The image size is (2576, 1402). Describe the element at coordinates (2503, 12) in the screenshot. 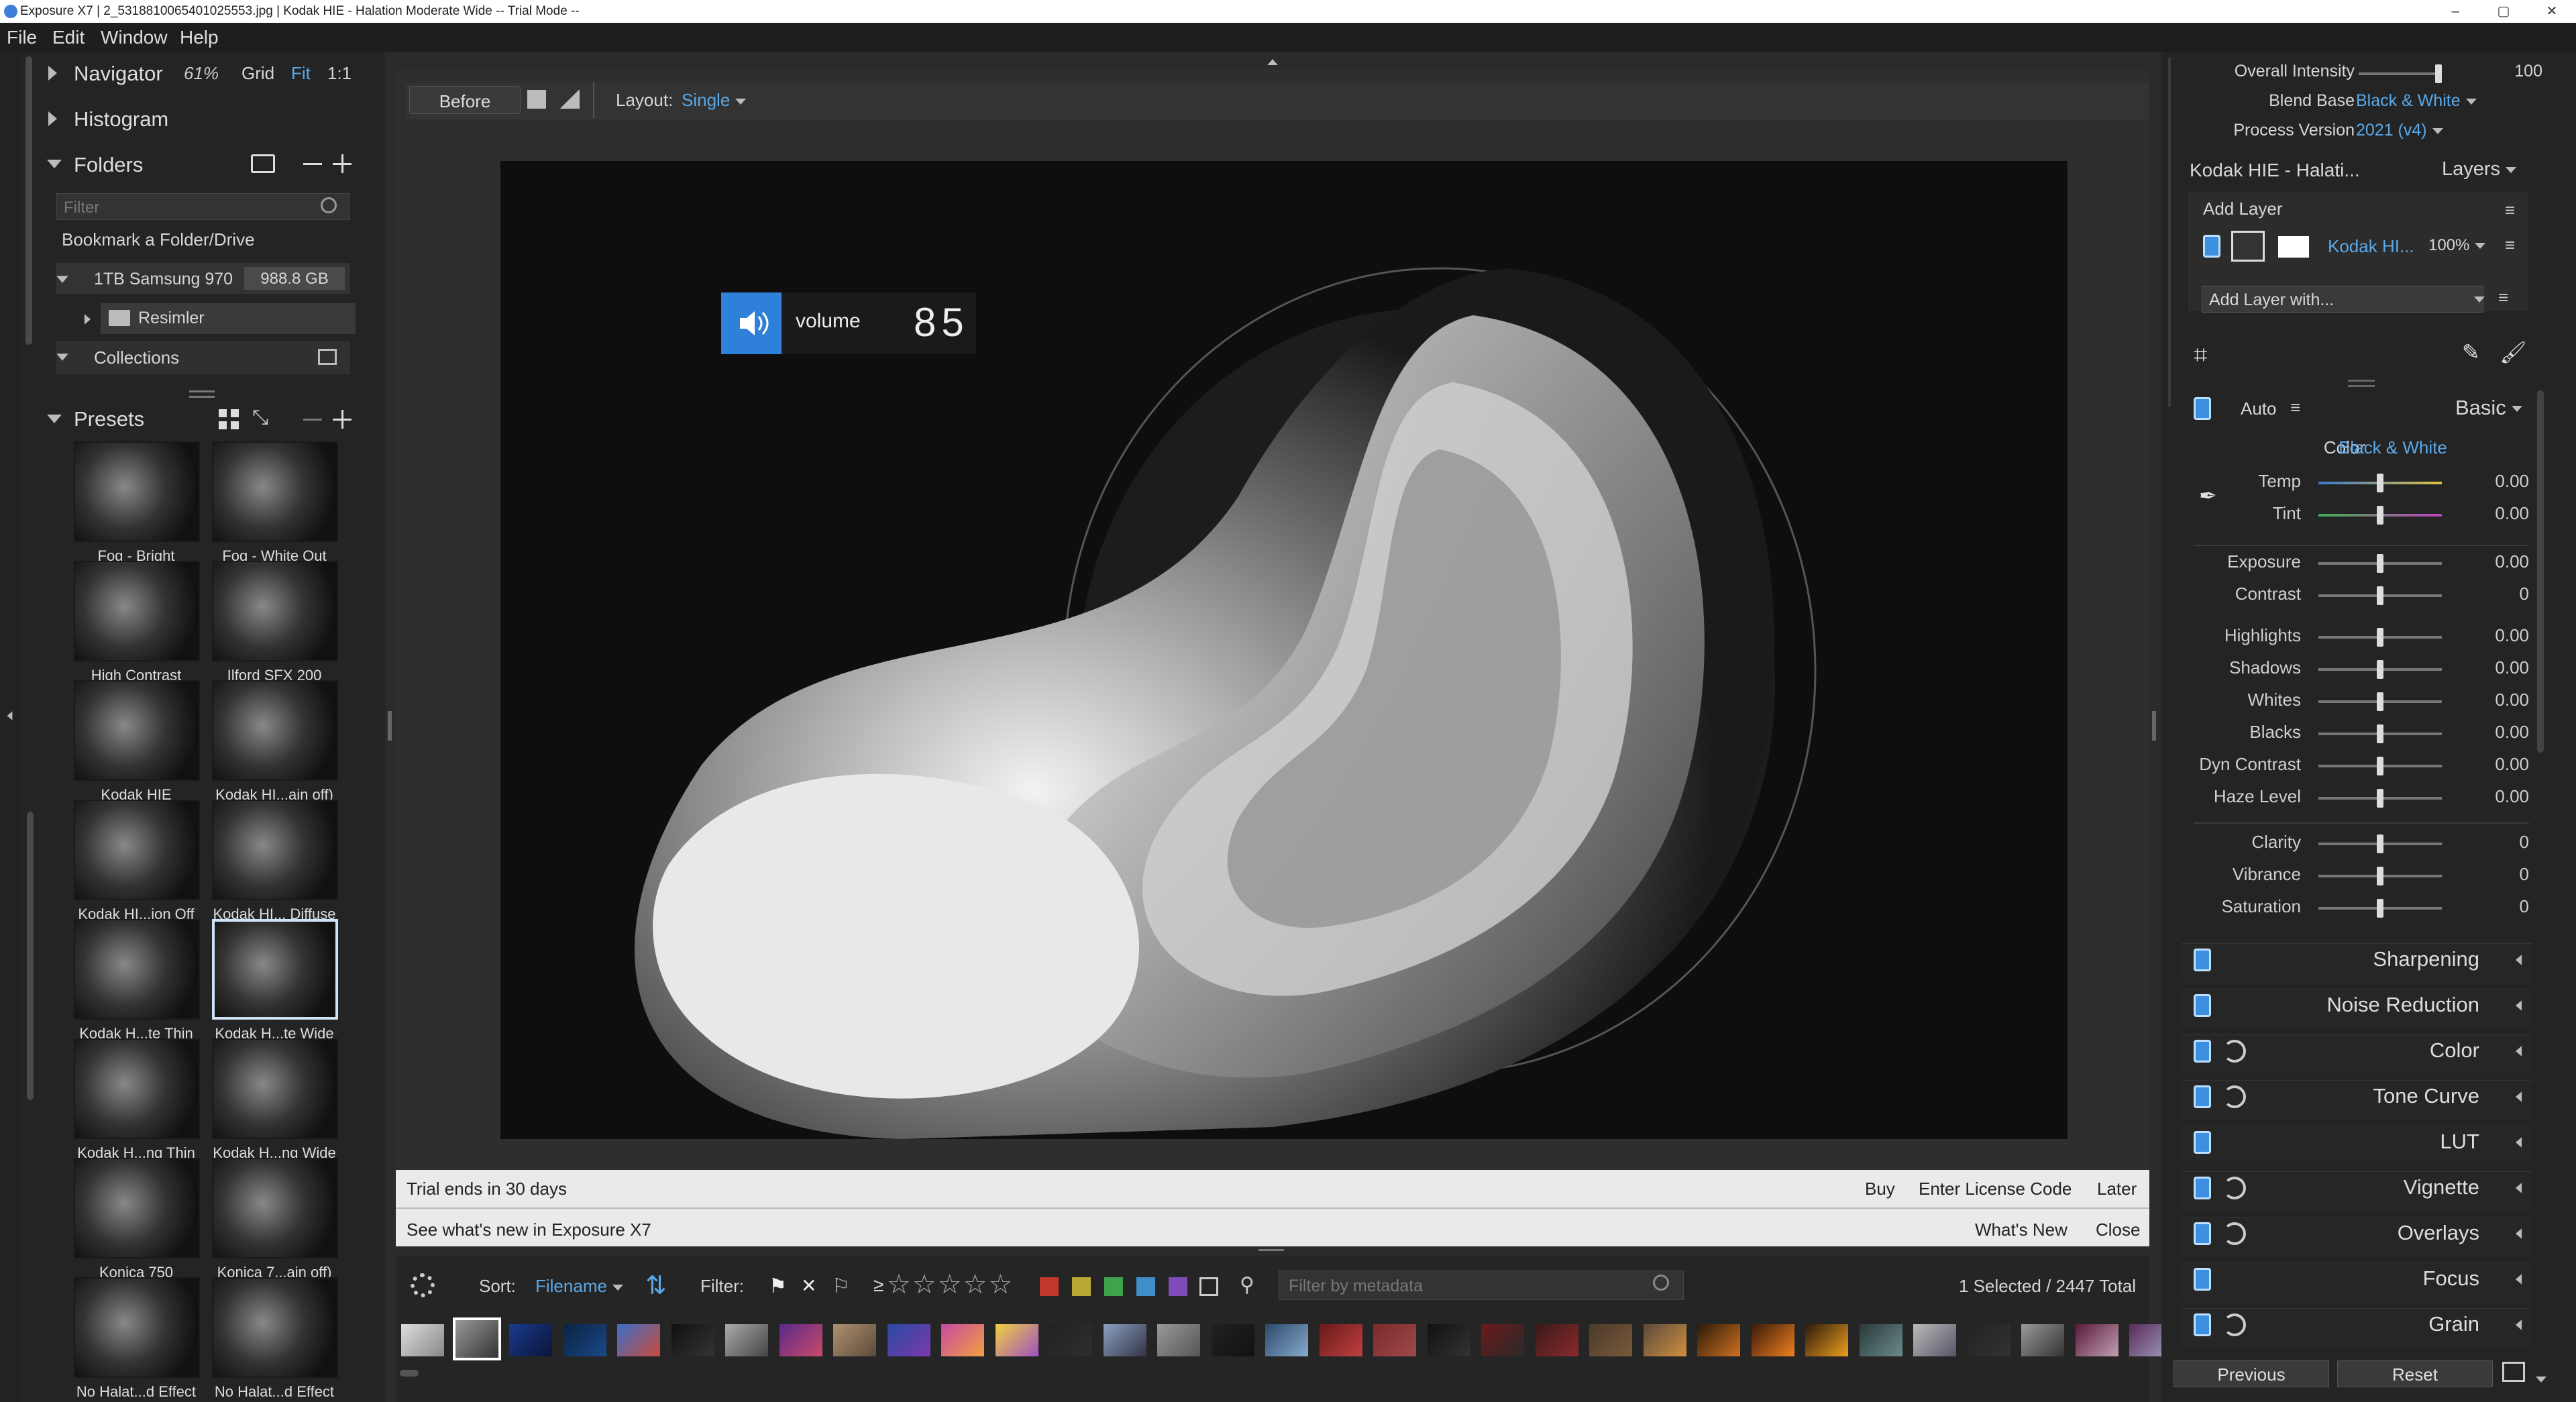

I see `maximize-button: ▢` at that location.